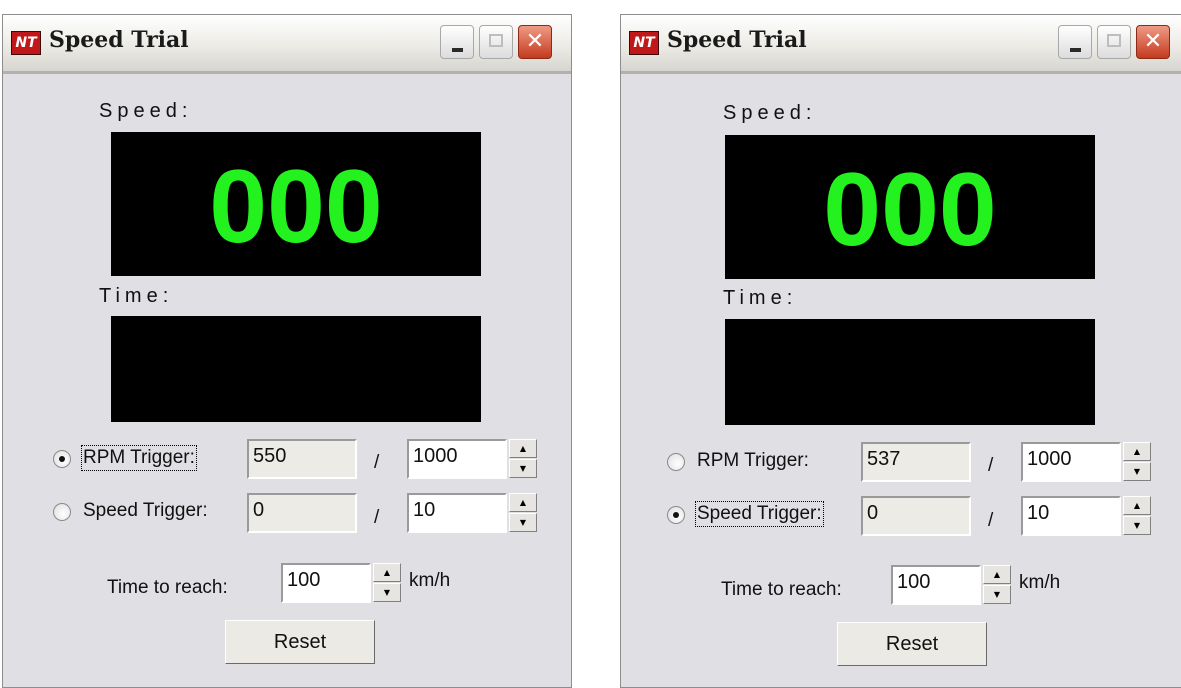  I want to click on rpm-current-field: 550, so click(302, 459).